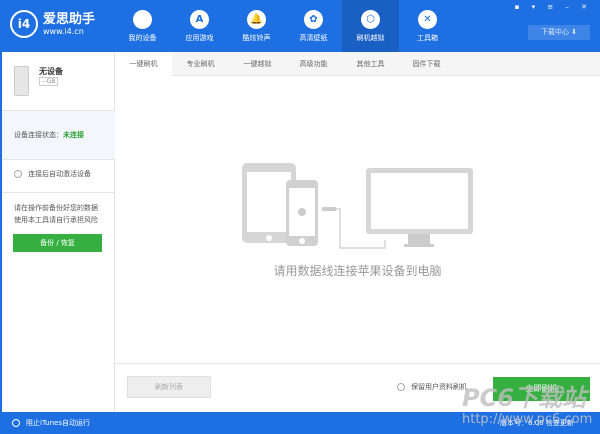  Describe the element at coordinates (56, 220) in the screenshot. I see `warning-line: 使用本工具请自行承担风险` at that location.